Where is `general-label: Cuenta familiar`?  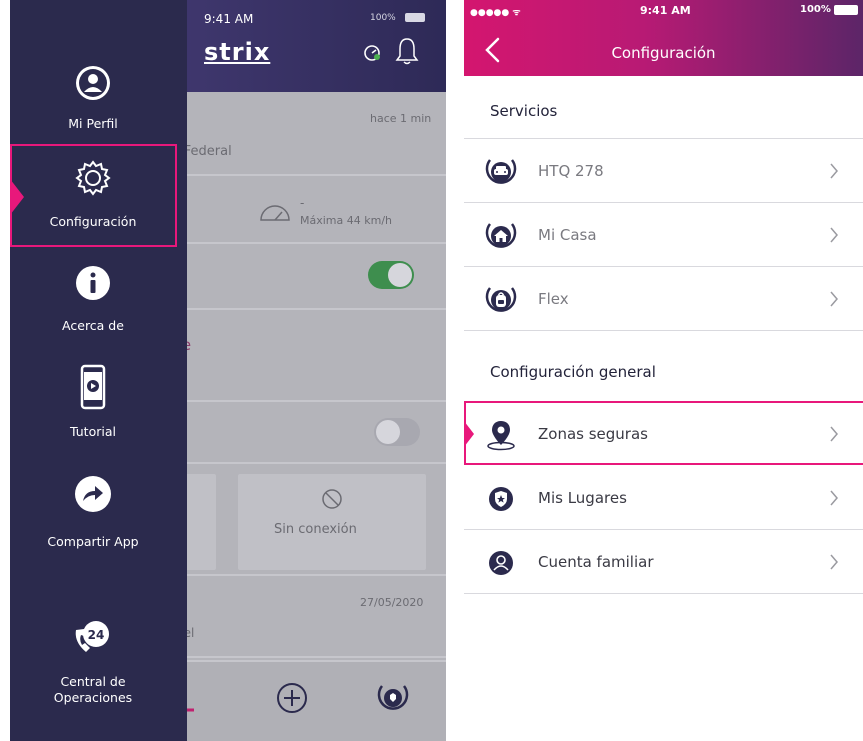
general-label: Cuenta familiar is located at coordinates (596, 562).